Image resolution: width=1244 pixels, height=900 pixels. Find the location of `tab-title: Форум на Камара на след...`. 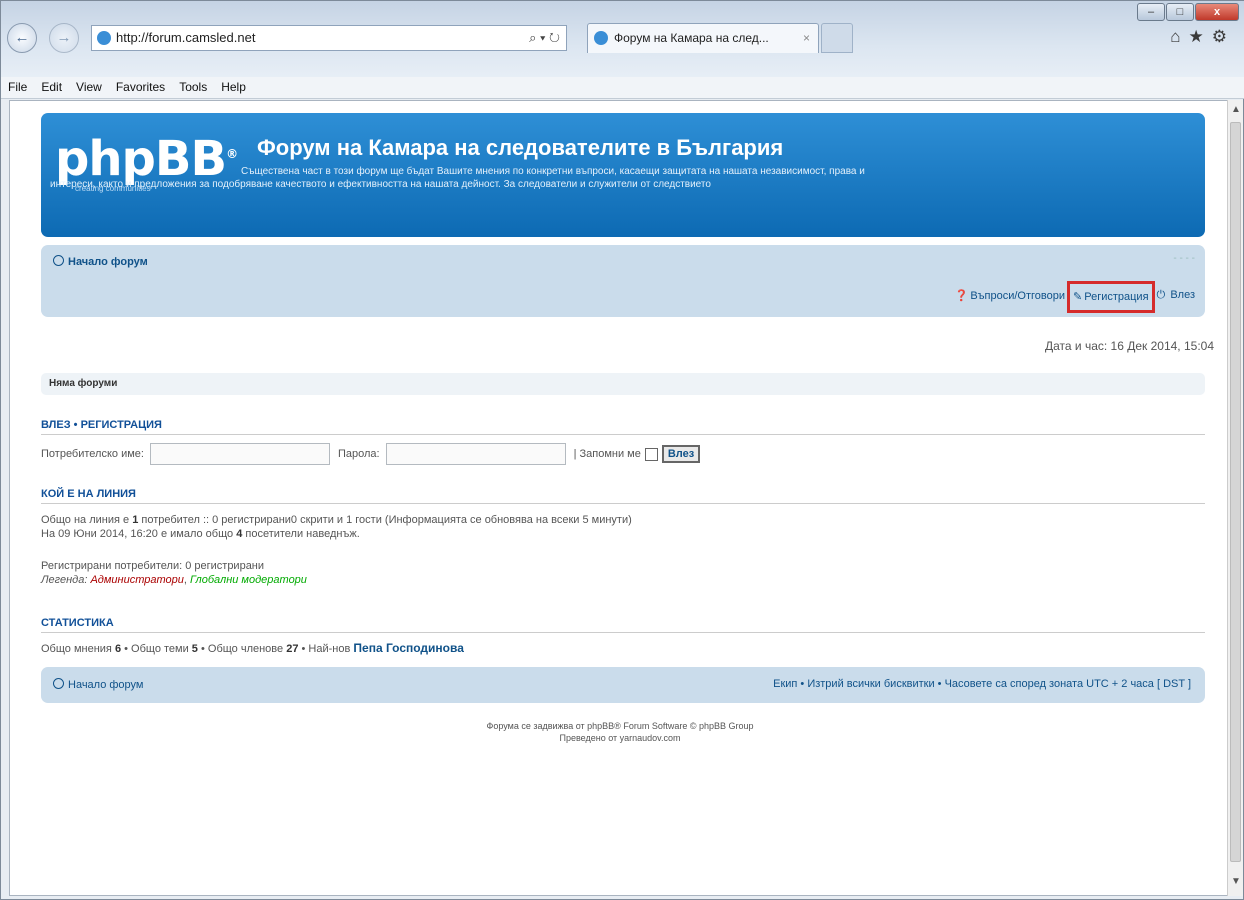

tab-title: Форум на Камара на след... is located at coordinates (691, 38).